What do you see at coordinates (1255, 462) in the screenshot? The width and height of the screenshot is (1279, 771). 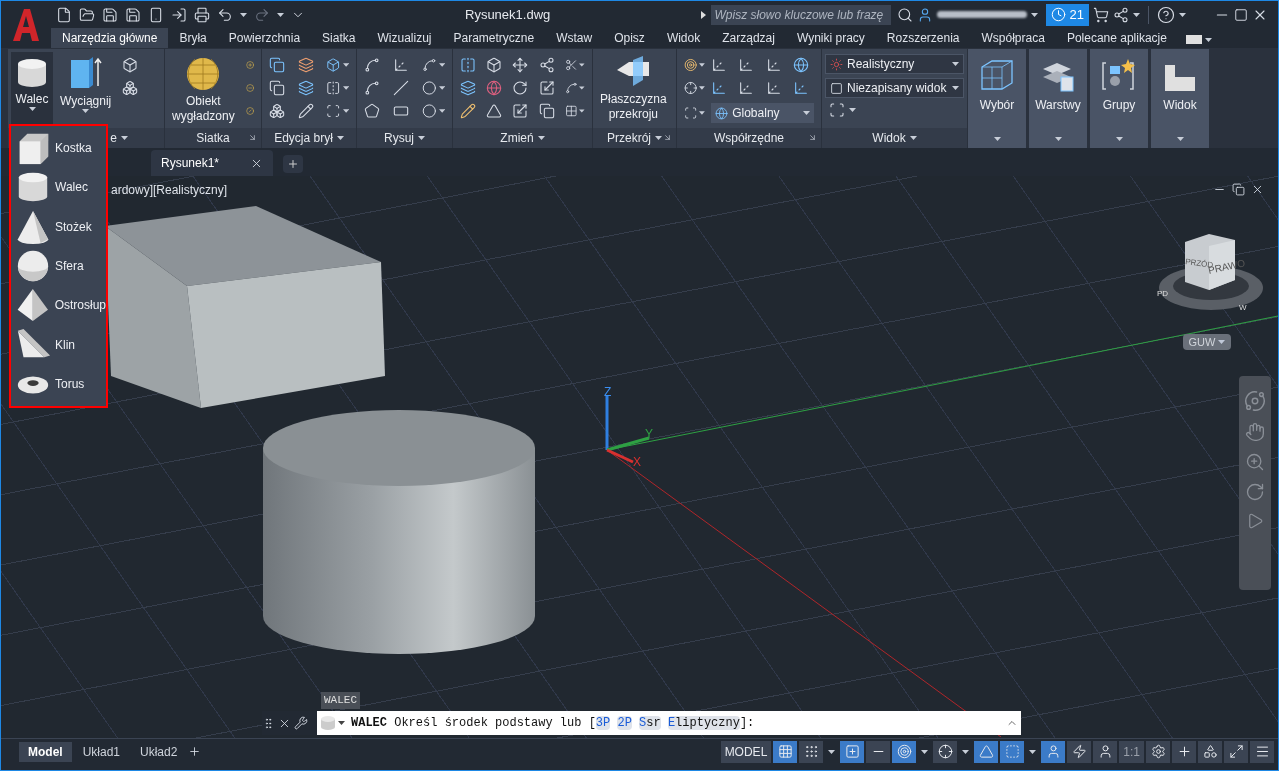 I see `zoom-icon` at bounding box center [1255, 462].